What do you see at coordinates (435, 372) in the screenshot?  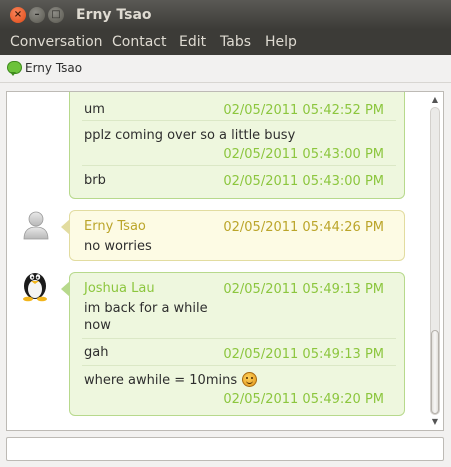 I see `scroll-thumb` at bounding box center [435, 372].